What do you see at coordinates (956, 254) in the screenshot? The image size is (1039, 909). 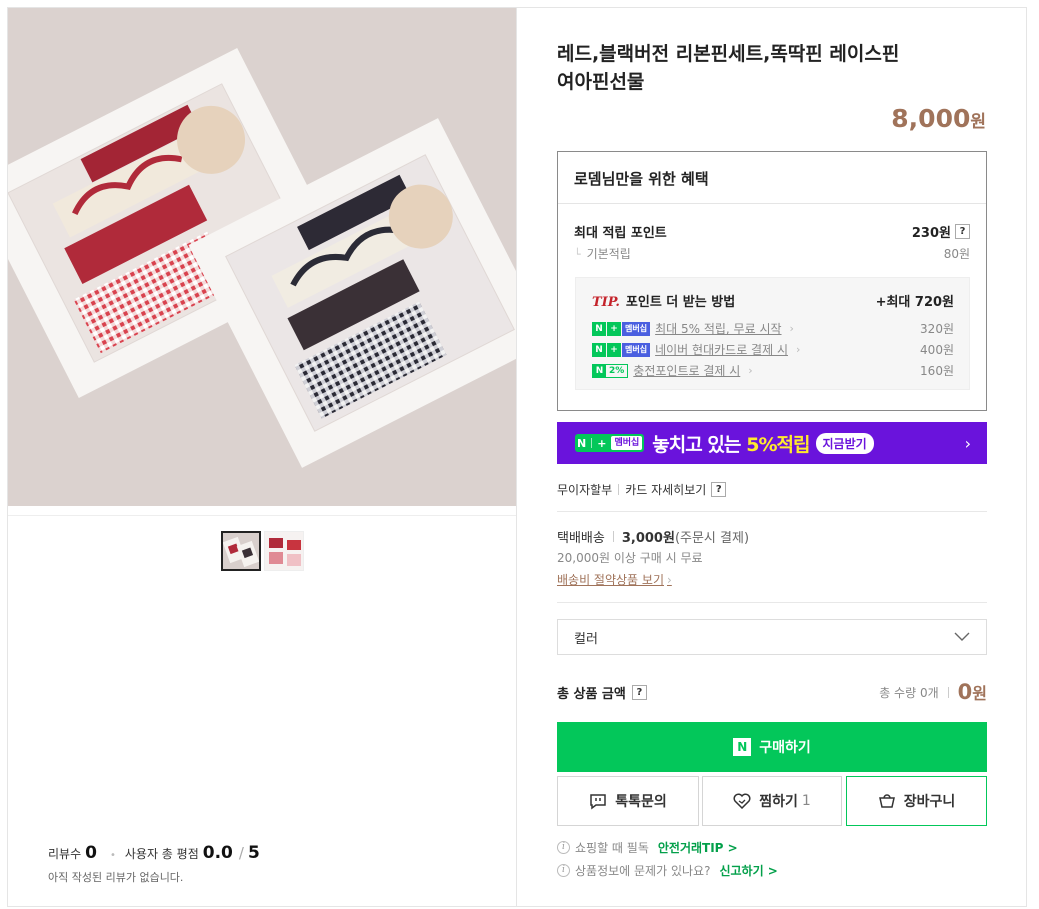 I see `base-points-value: 80원` at bounding box center [956, 254].